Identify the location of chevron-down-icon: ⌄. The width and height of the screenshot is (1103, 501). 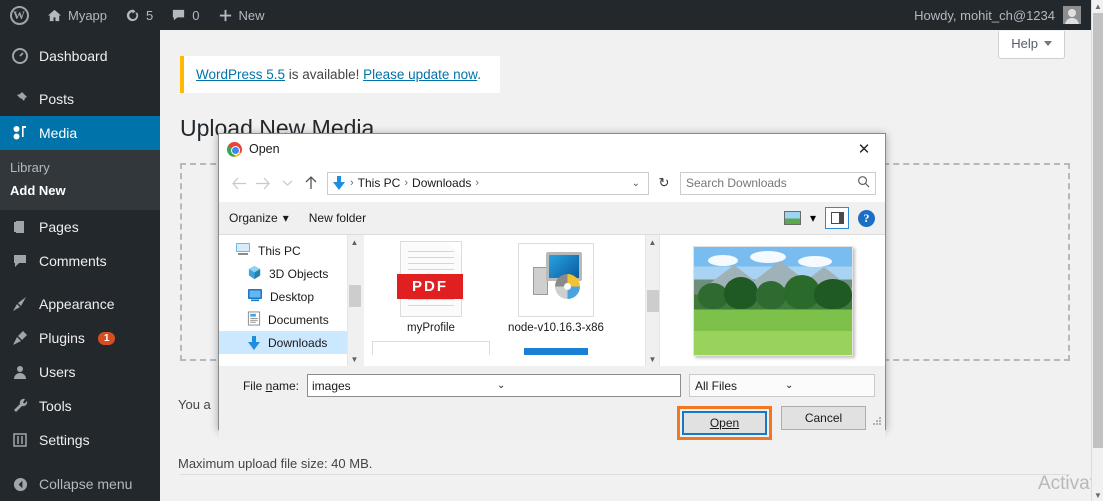
(583, 385).